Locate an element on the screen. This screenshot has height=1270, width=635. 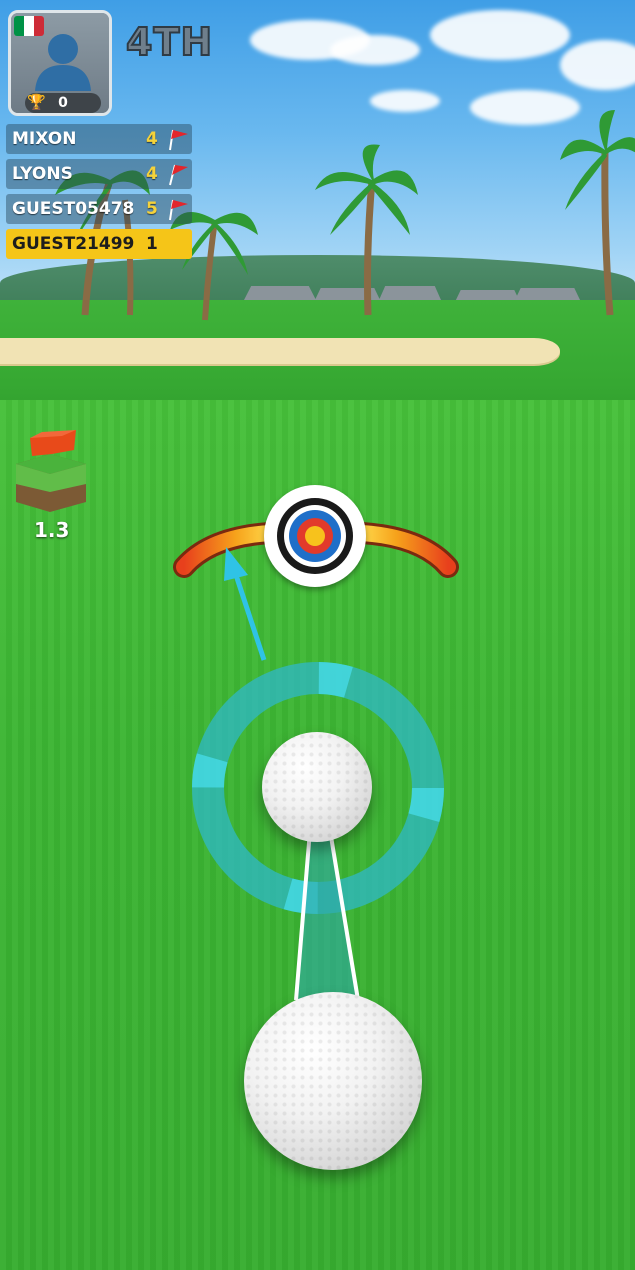
golf-ball is located at coordinates (317, 787).